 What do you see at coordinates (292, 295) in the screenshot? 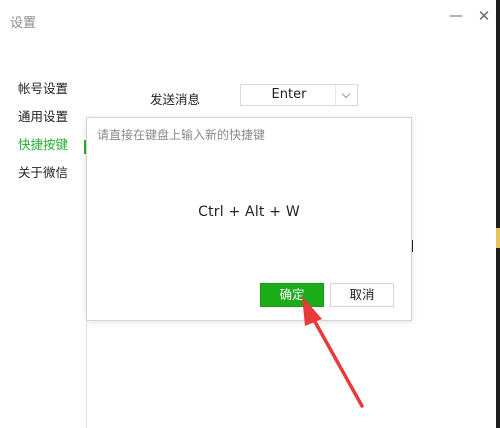
I see `ok-button: 确定` at bounding box center [292, 295].